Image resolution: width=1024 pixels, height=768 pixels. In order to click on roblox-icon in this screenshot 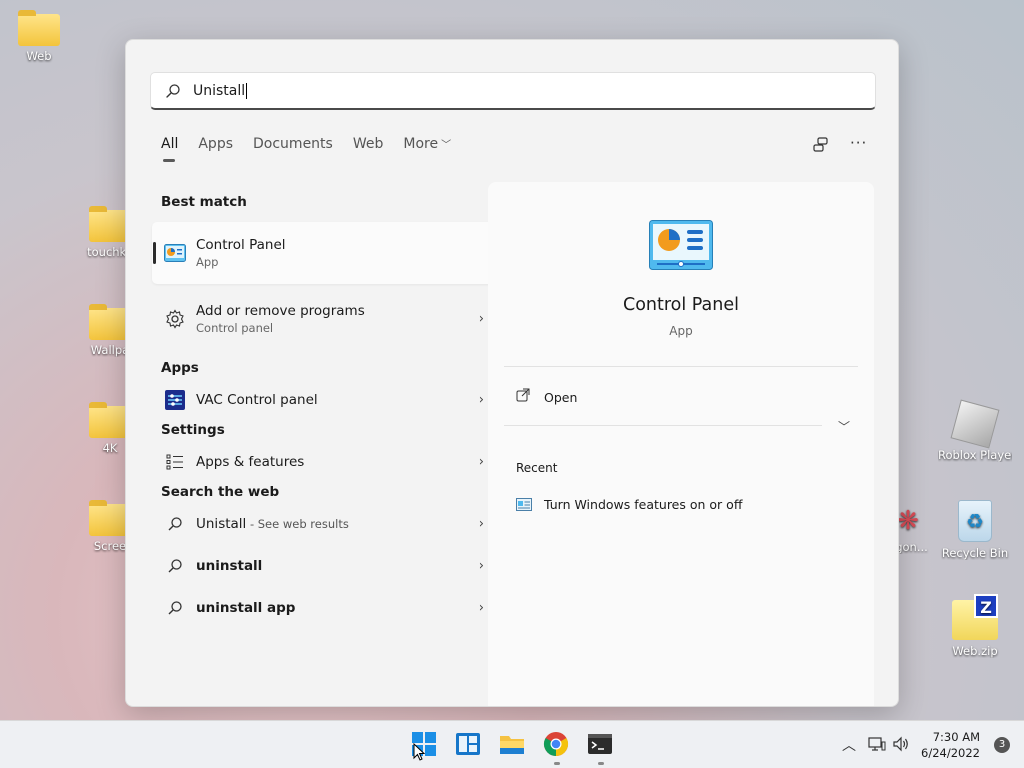, I will do `click(975, 424)`.